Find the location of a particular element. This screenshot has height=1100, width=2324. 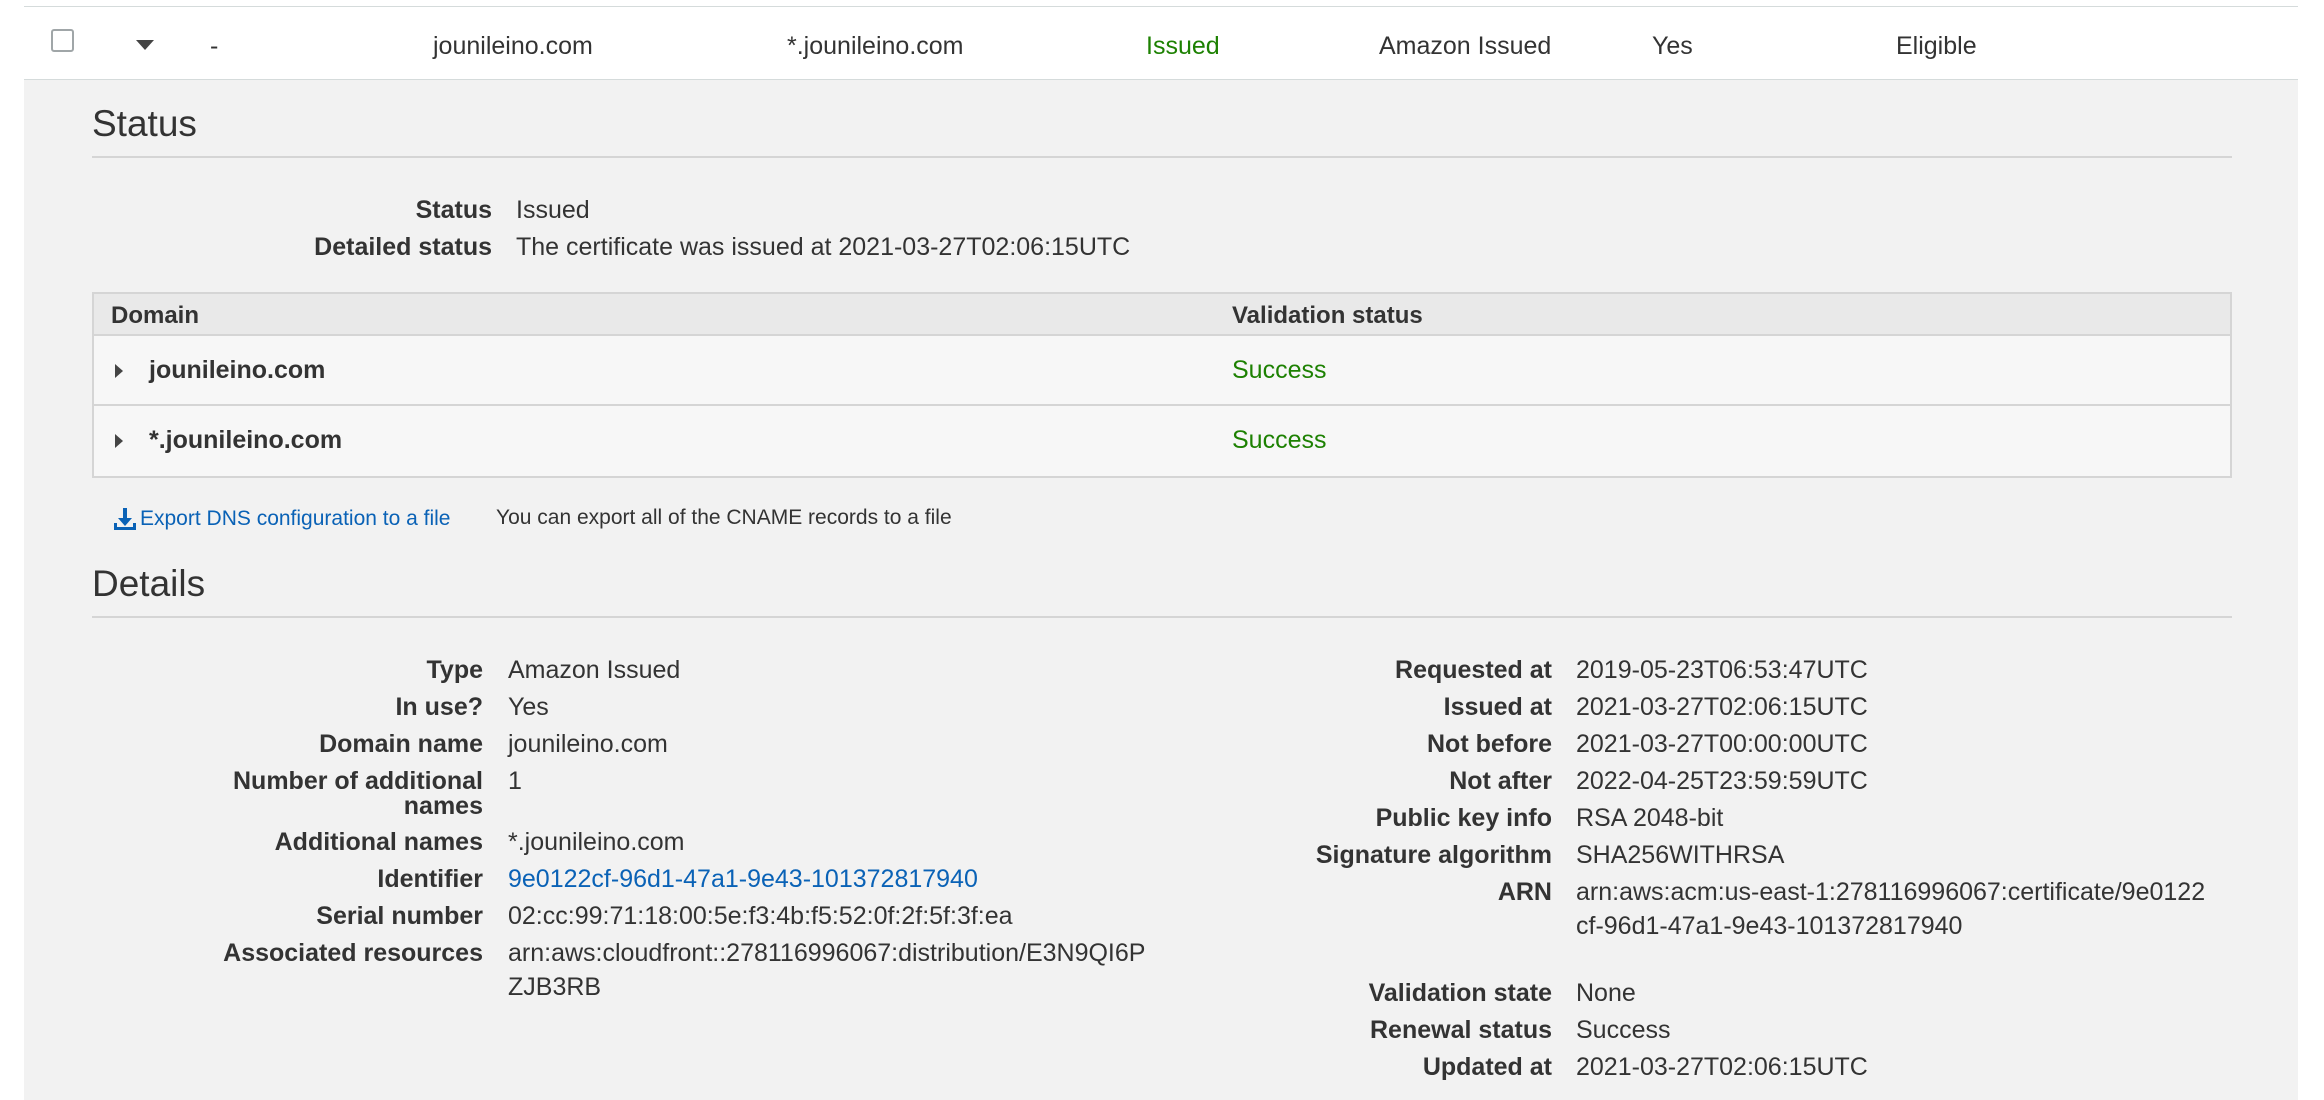

collapse-caret-icon is located at coordinates (145, 45).